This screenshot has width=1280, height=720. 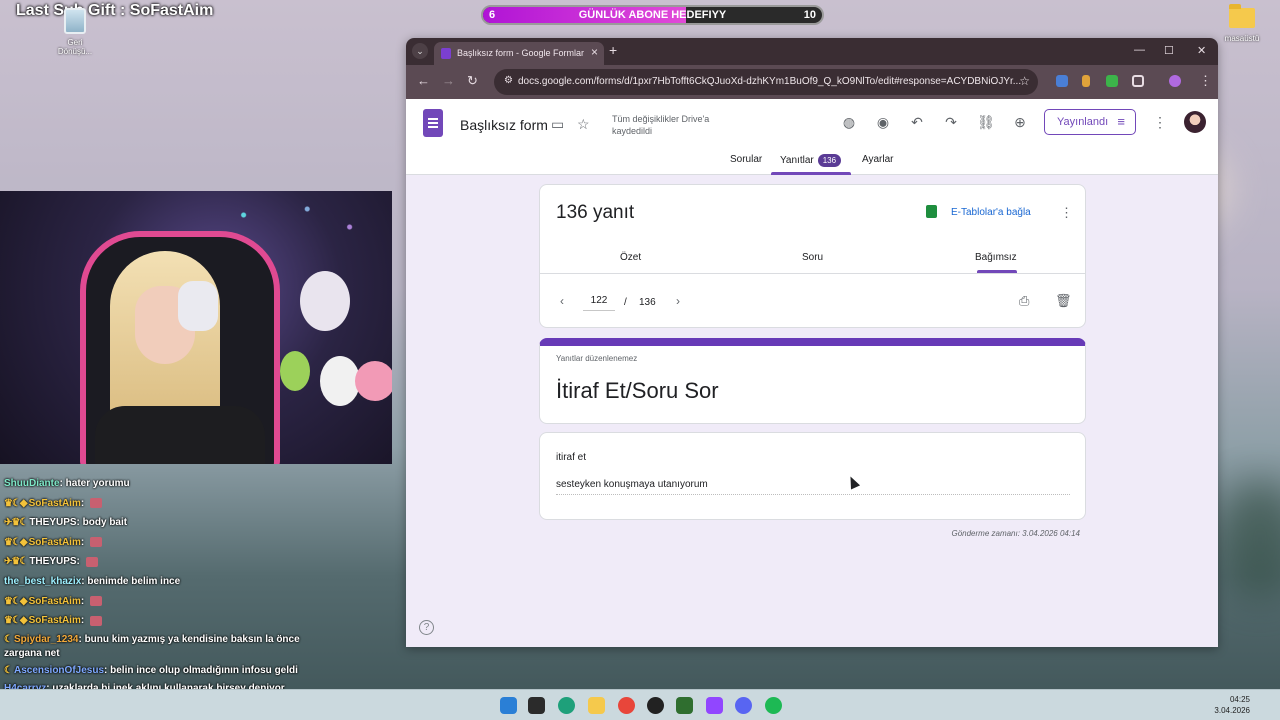 What do you see at coordinates (746, 159) in the screenshot?
I see `tab-questions: Sorular` at bounding box center [746, 159].